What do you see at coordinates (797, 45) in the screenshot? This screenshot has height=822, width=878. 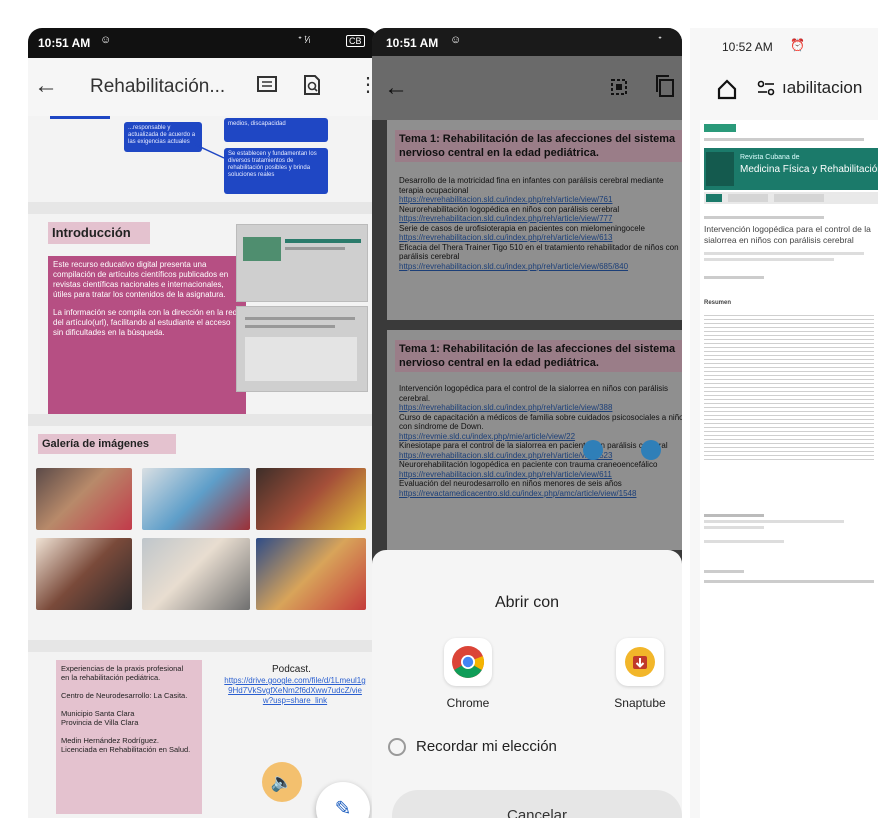 I see `alarm-icon: ⏰` at bounding box center [797, 45].